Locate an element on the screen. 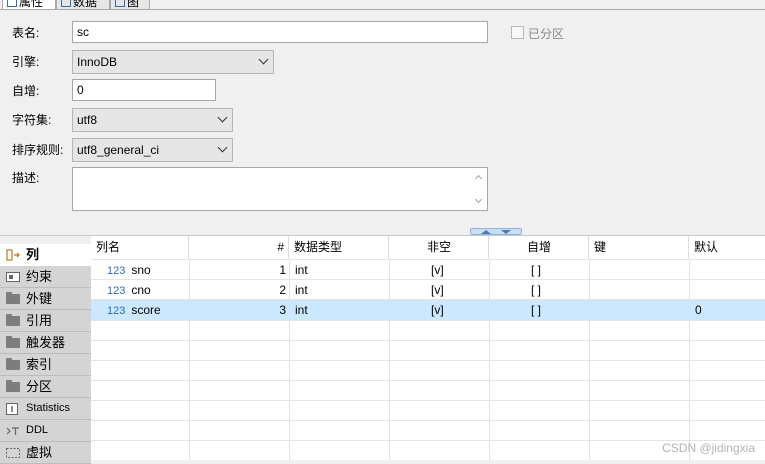 The image size is (765, 464). properties-icon is located at coordinates (12, 4).